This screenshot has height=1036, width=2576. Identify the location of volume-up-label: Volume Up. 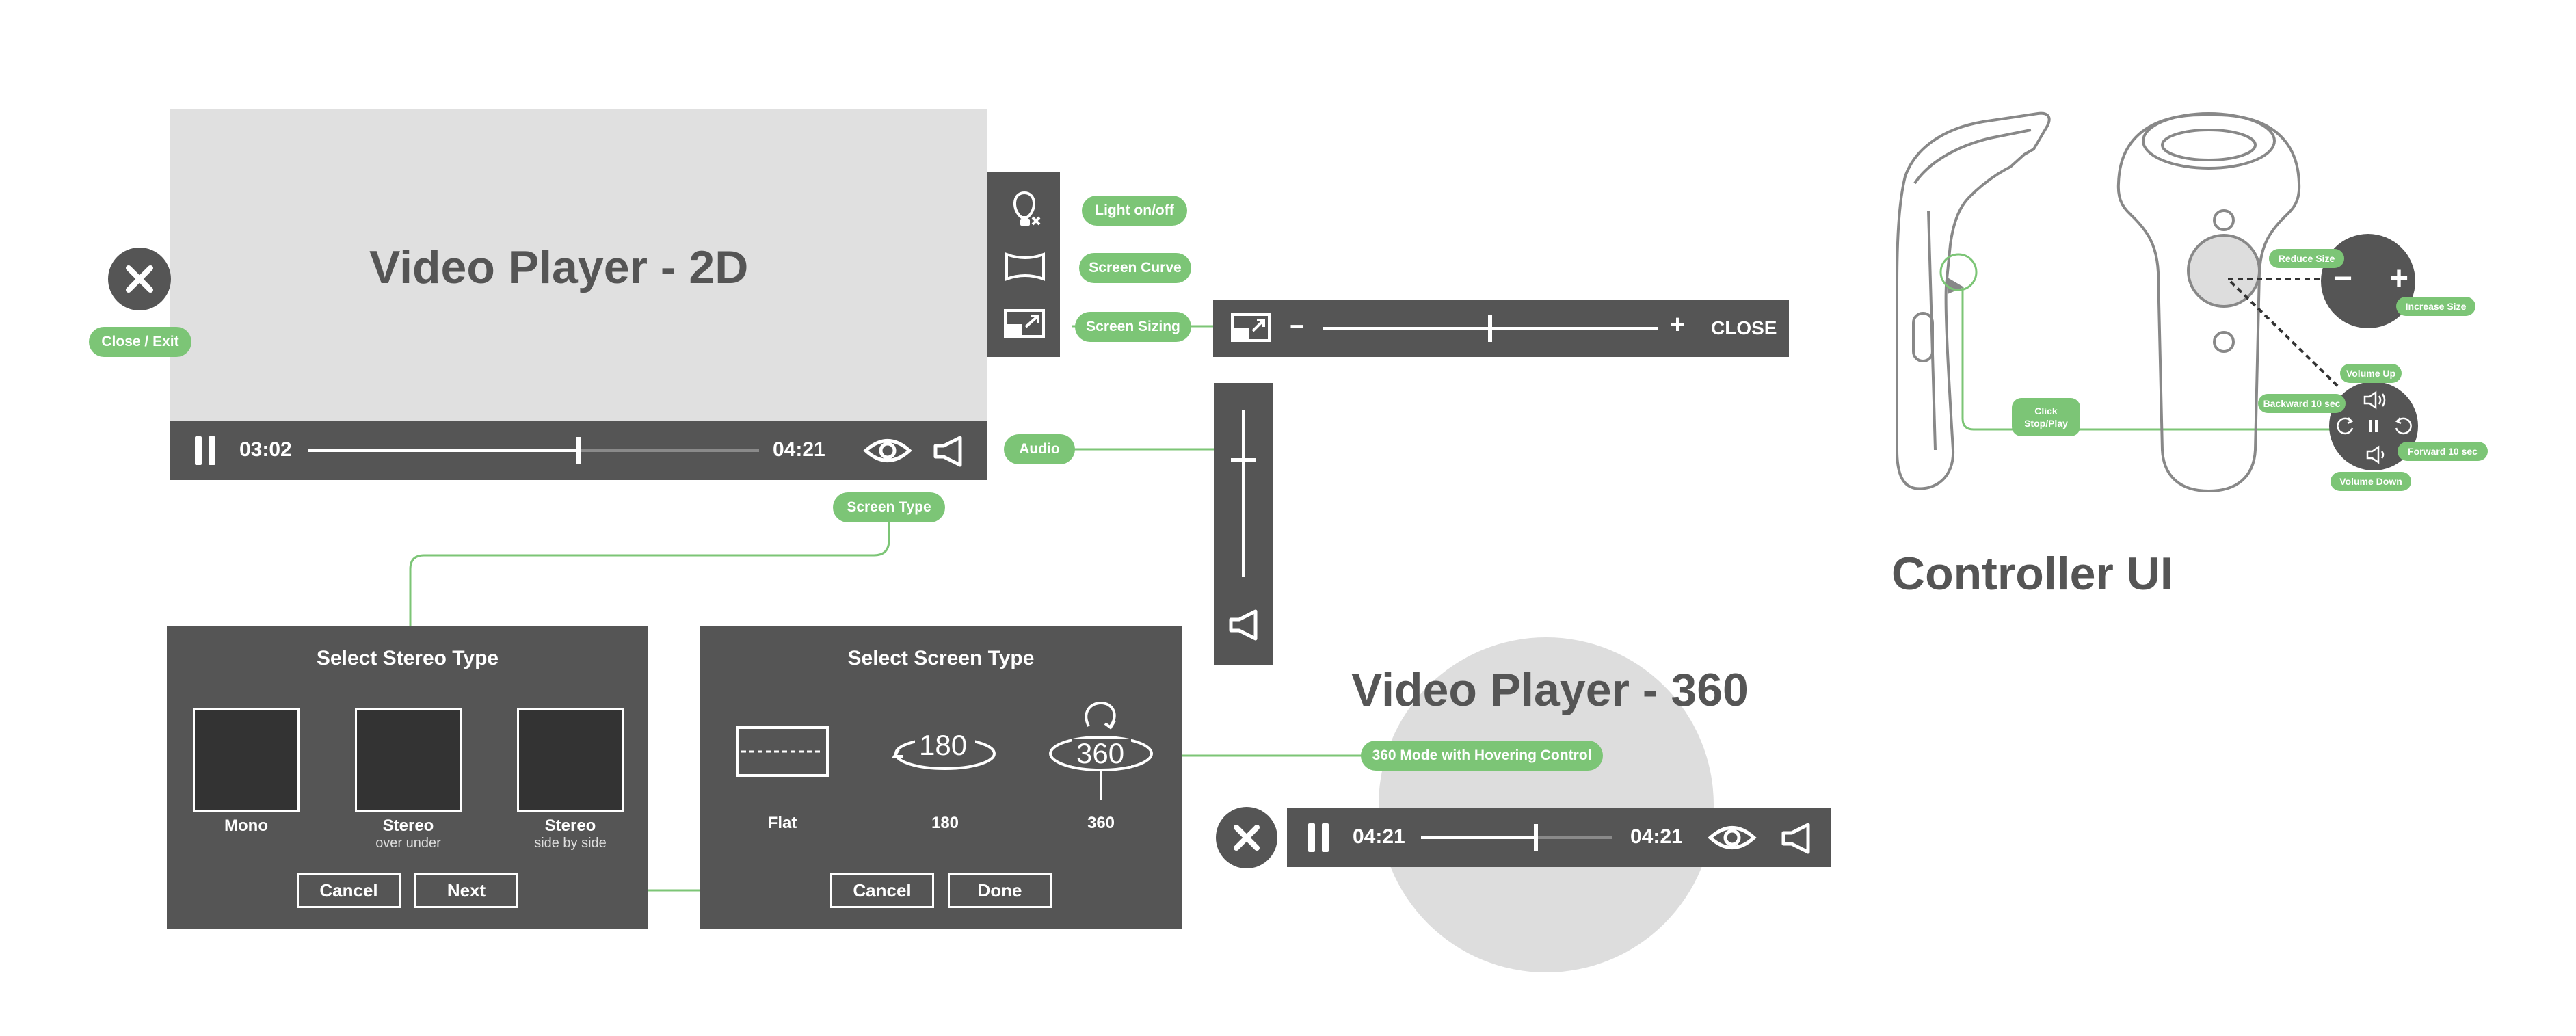
(2371, 373).